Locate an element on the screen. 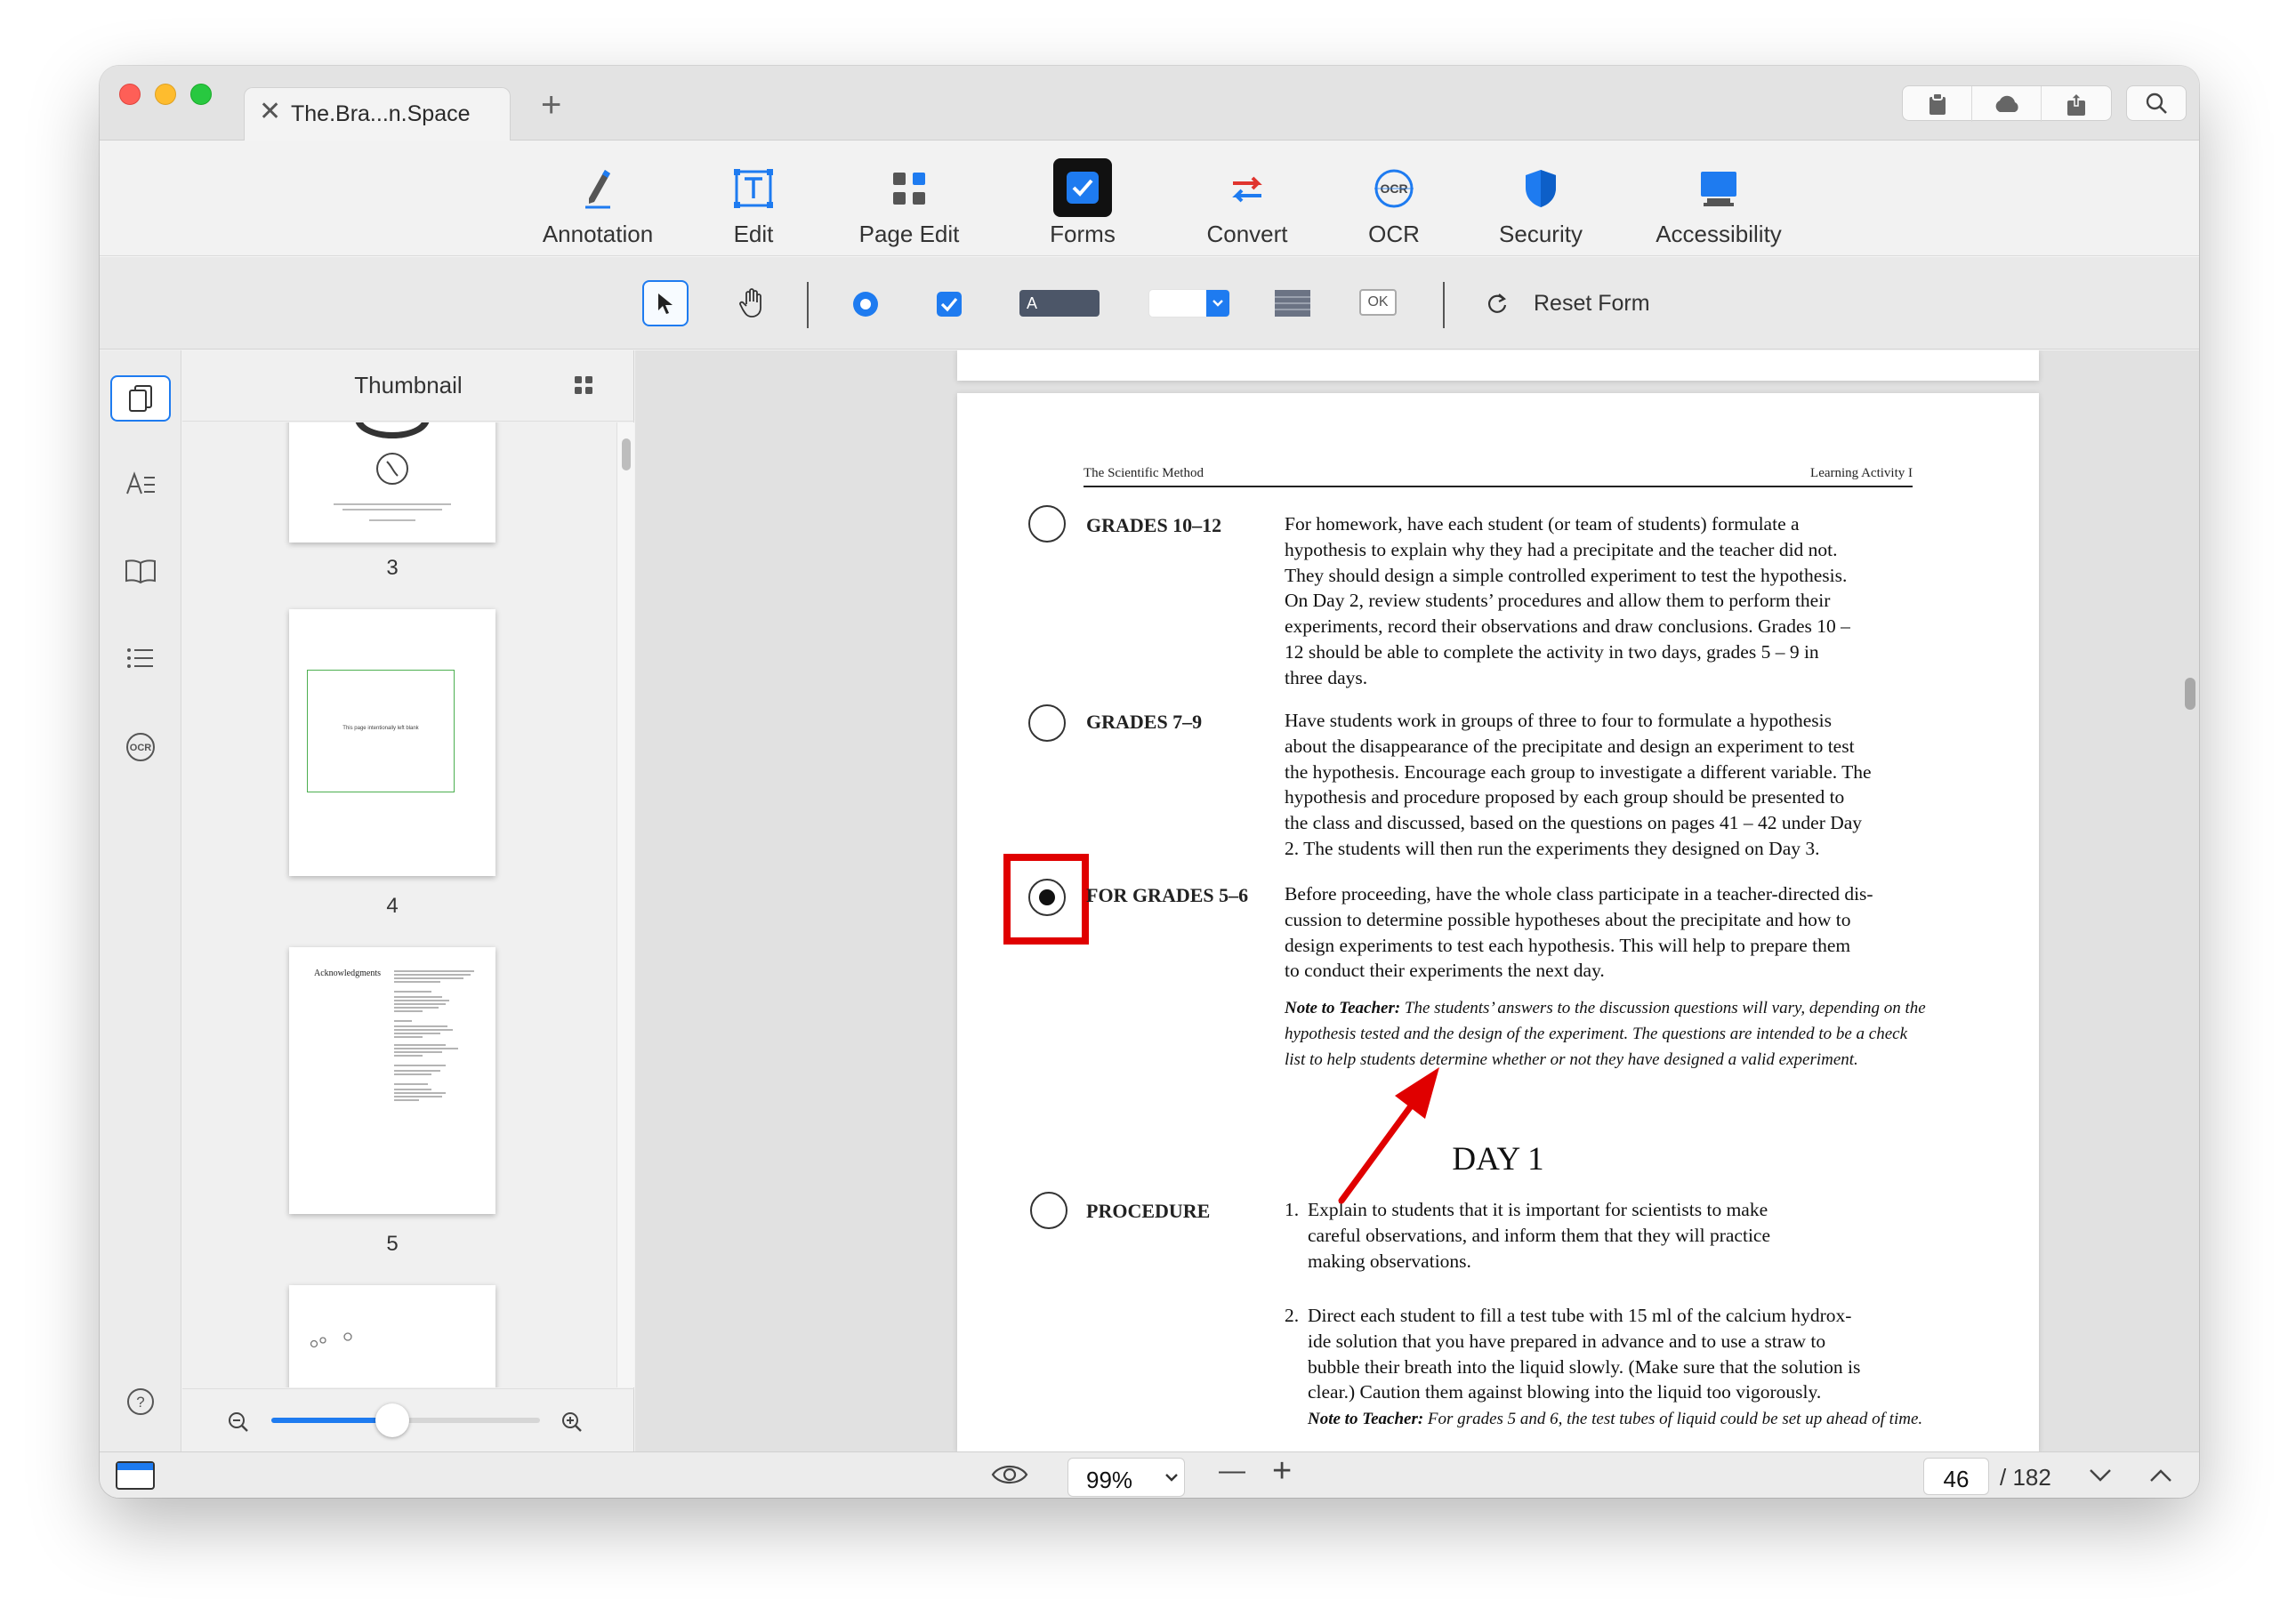  toolbar-accessibility: Accessibility is located at coordinates (1719, 198).